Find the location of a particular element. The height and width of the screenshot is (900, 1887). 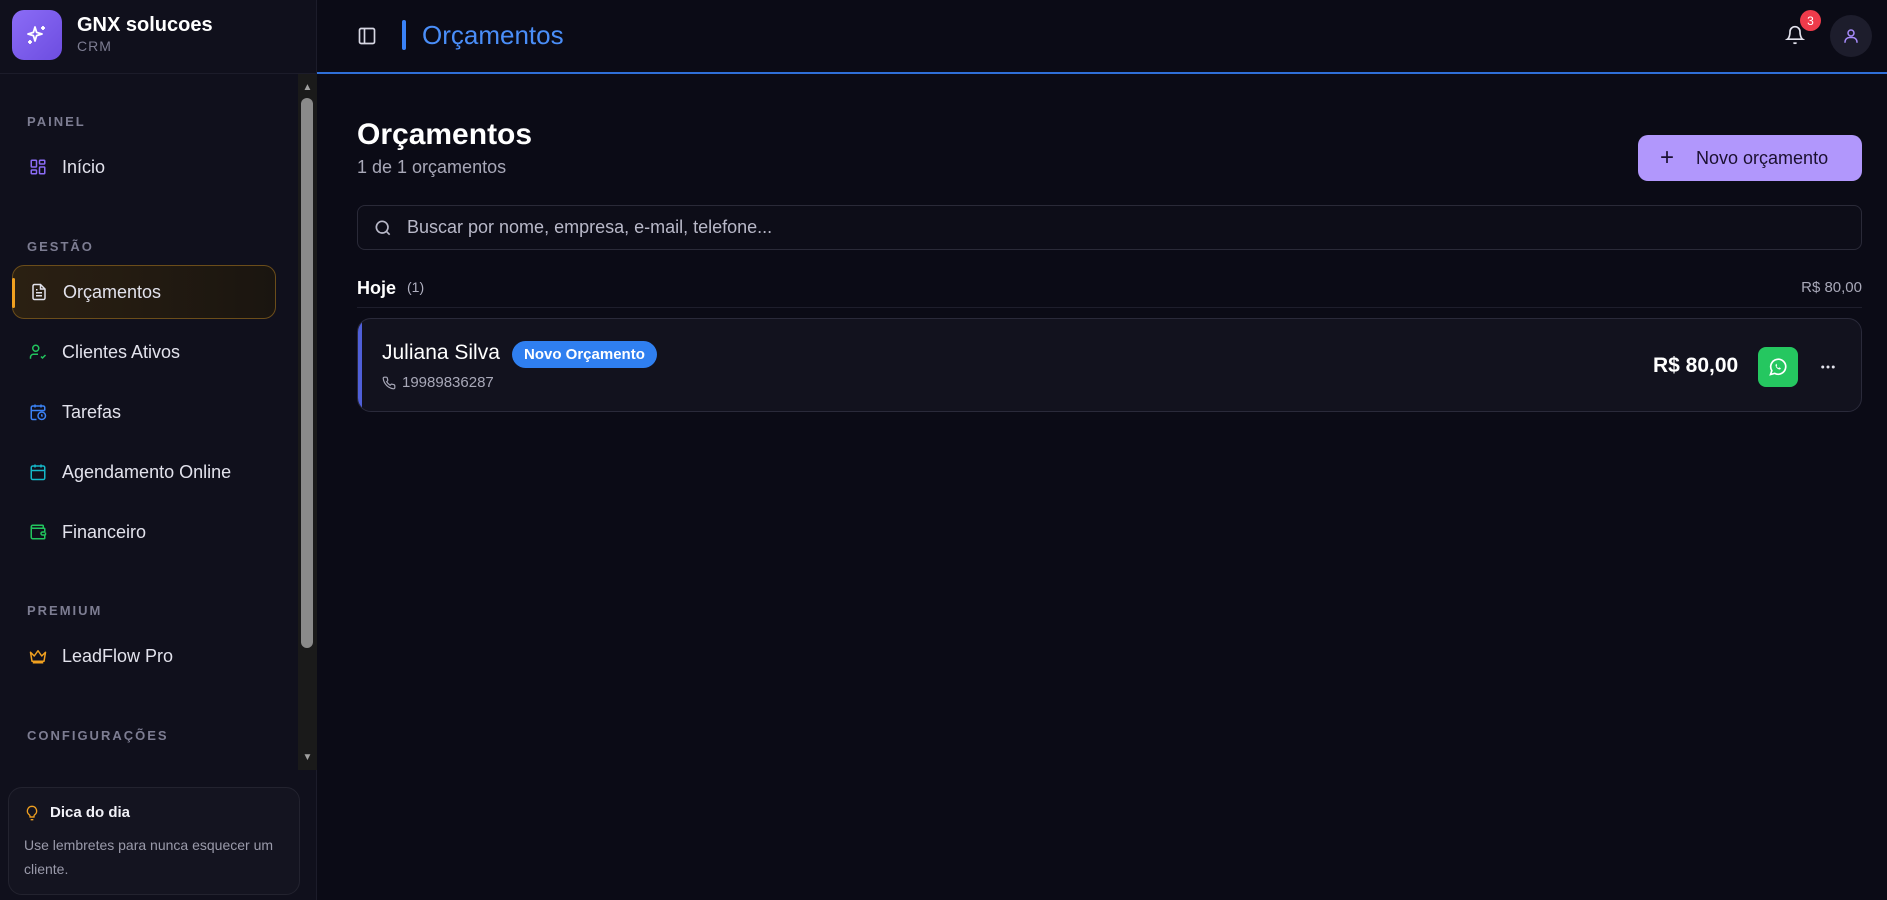

sidebar-item-label: Orçamentos is located at coordinates (112, 291).